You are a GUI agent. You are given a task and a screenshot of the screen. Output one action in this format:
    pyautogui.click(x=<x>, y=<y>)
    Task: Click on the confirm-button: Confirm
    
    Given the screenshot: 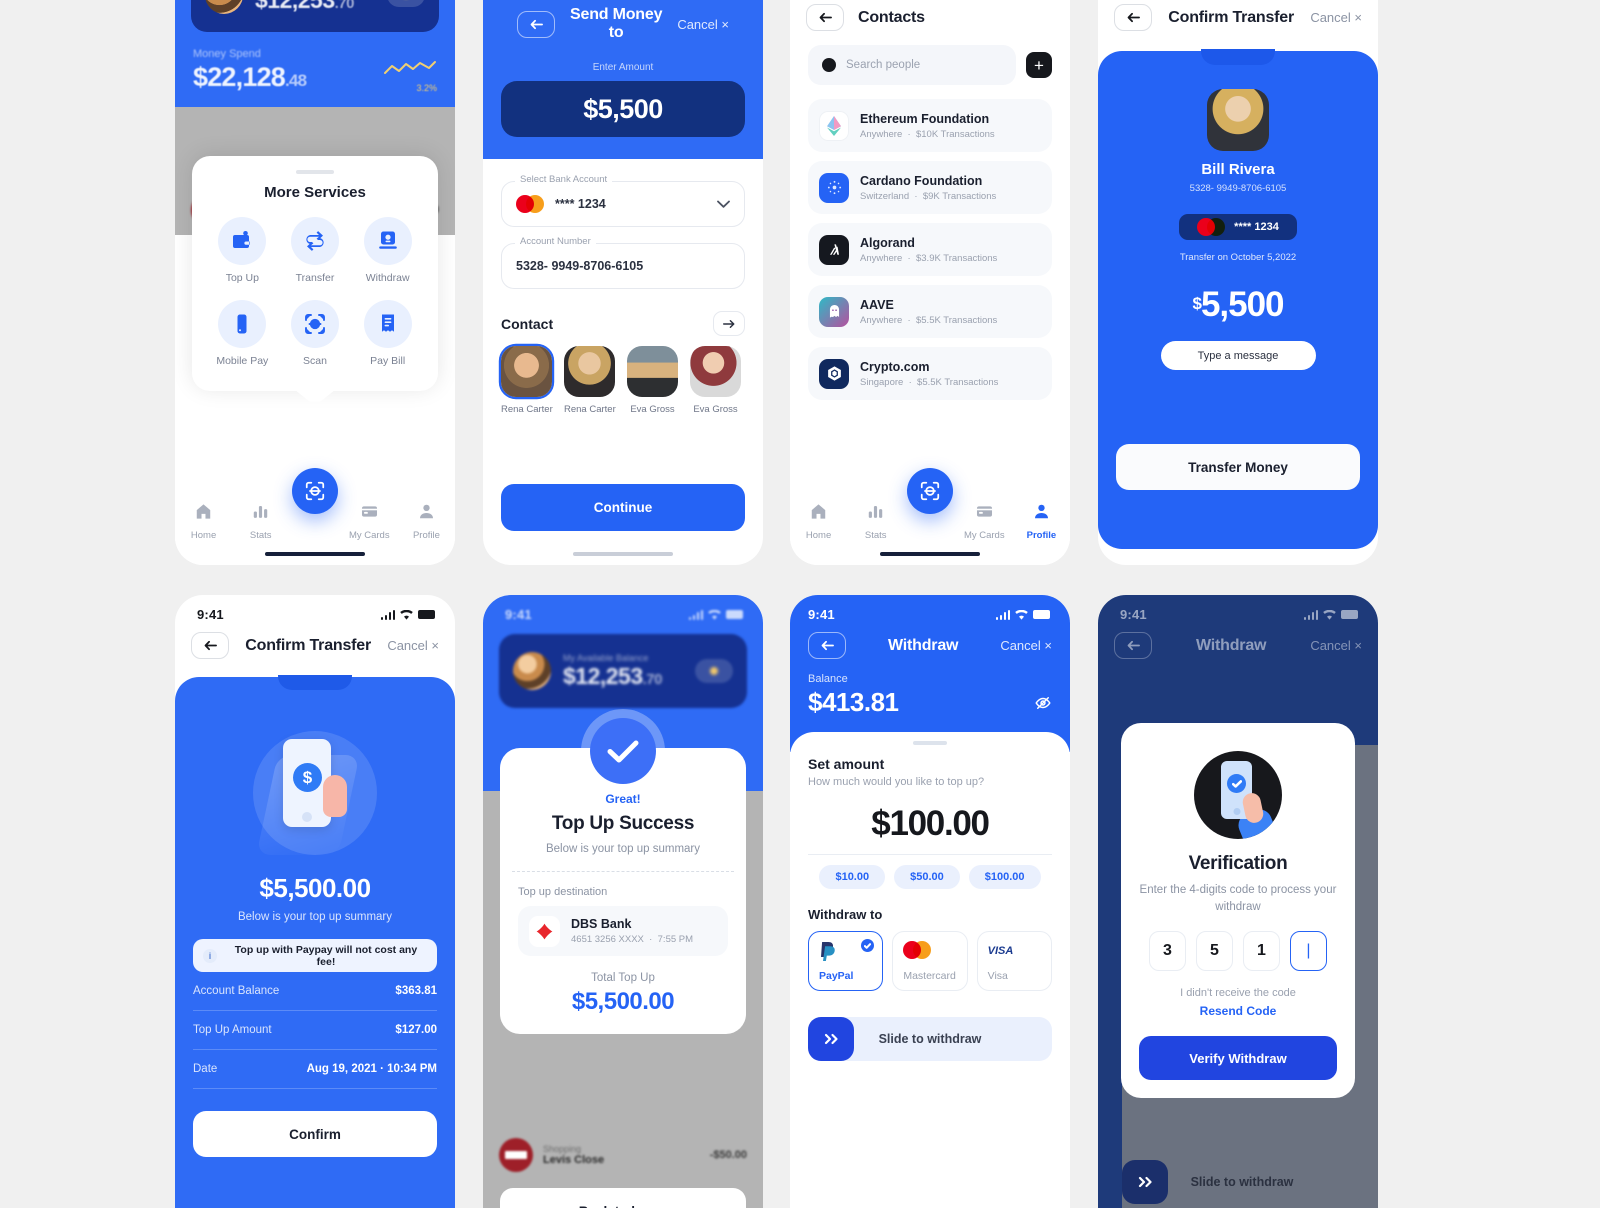 What is the action you would take?
    pyautogui.click(x=315, y=1134)
    